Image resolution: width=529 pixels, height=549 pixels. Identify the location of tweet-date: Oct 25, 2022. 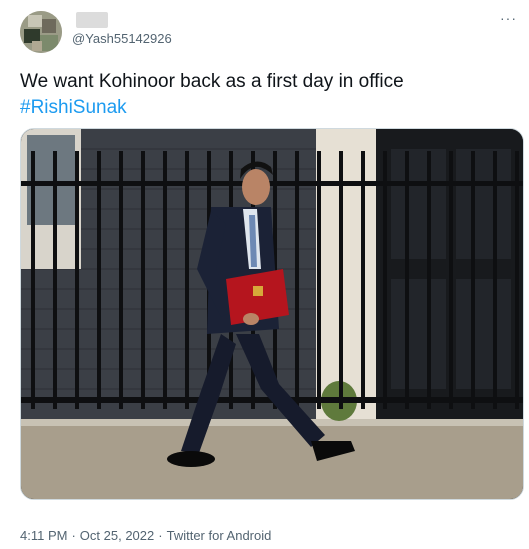
(117, 535).